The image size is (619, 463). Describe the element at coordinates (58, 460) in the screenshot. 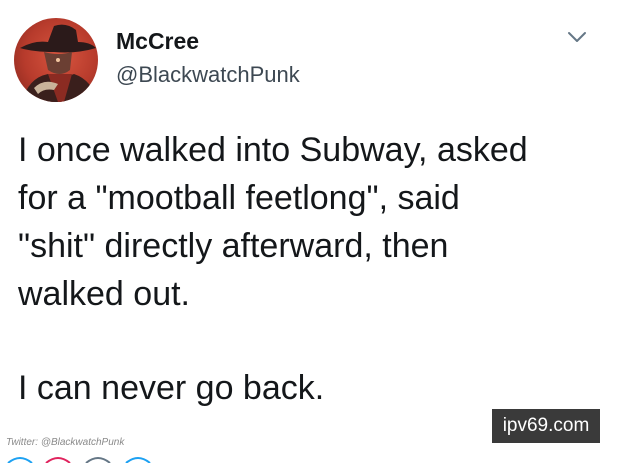

I see `retweet-icon` at that location.